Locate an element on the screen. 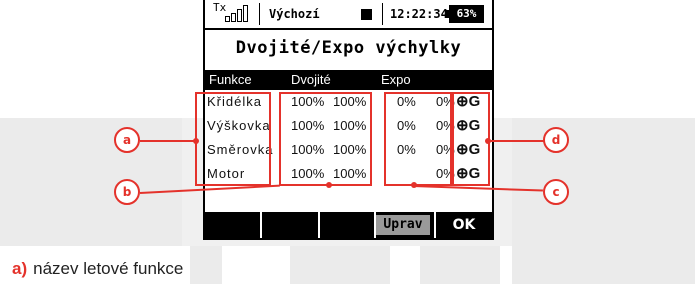 The width and height of the screenshot is (695, 284). leader-dot-d is located at coordinates (488, 141).